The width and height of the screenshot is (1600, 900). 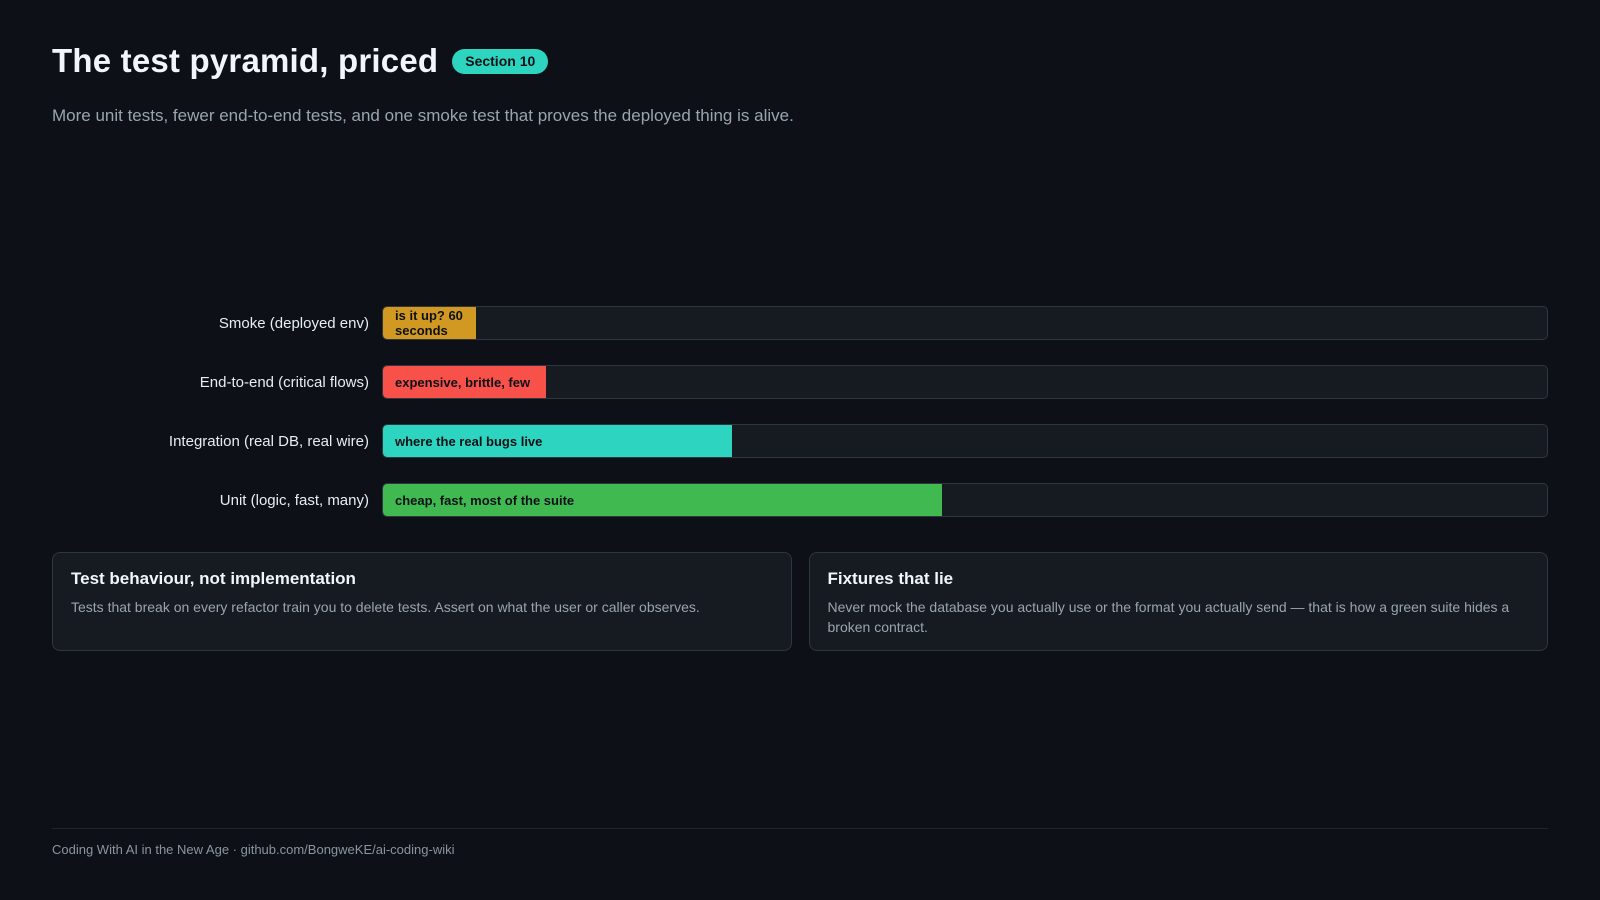 What do you see at coordinates (965, 323) in the screenshot?
I see `bar-track: is it up? 60 seconds` at bounding box center [965, 323].